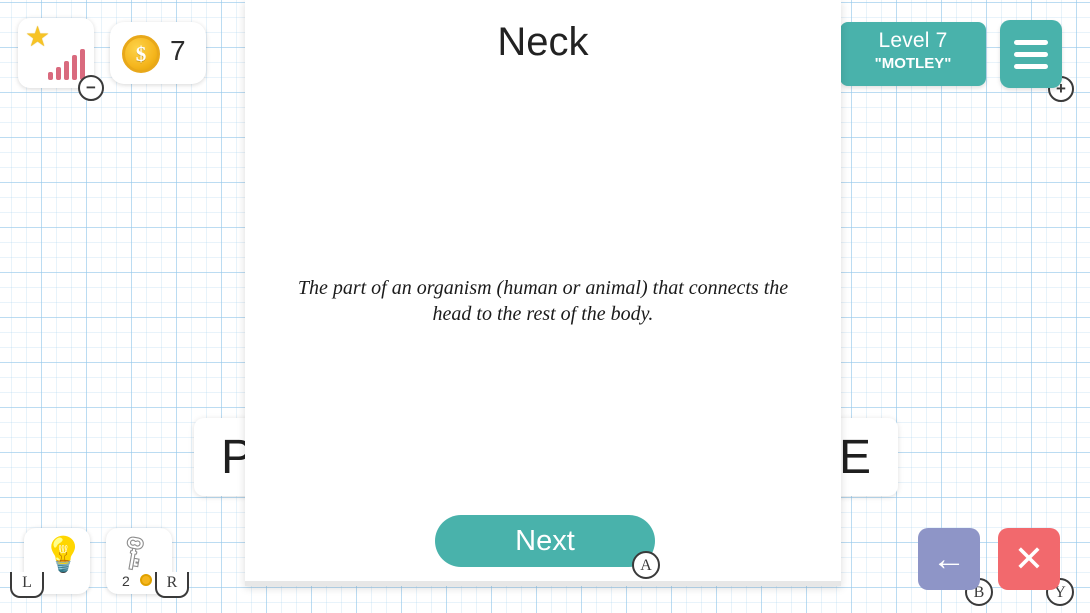 This screenshot has width=1090, height=613. I want to click on star-icon: ★, so click(38, 36).